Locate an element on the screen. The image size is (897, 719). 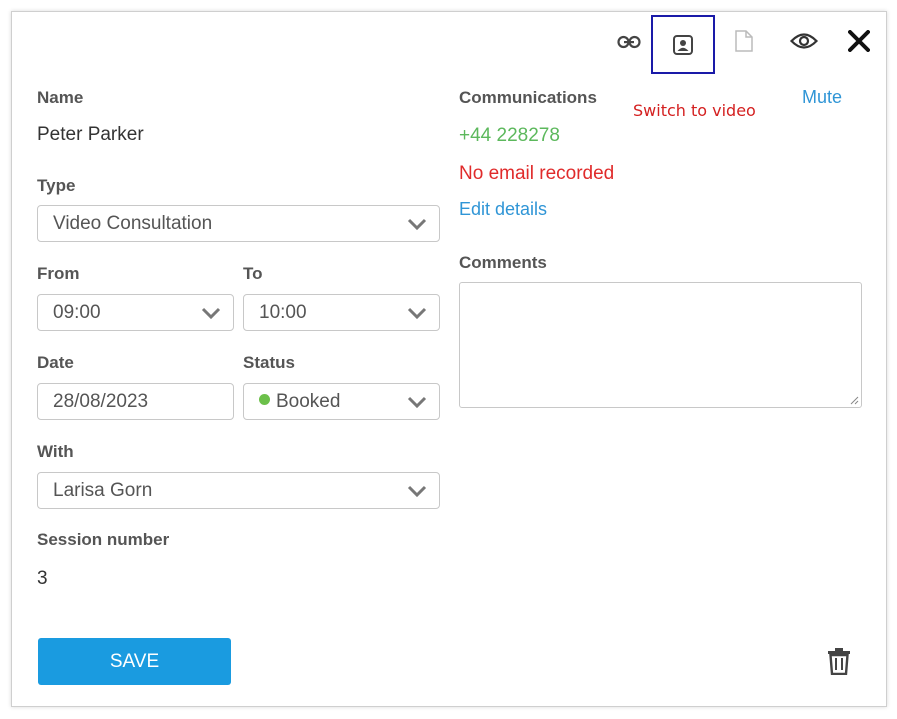
status-label: Status is located at coordinates (269, 362).